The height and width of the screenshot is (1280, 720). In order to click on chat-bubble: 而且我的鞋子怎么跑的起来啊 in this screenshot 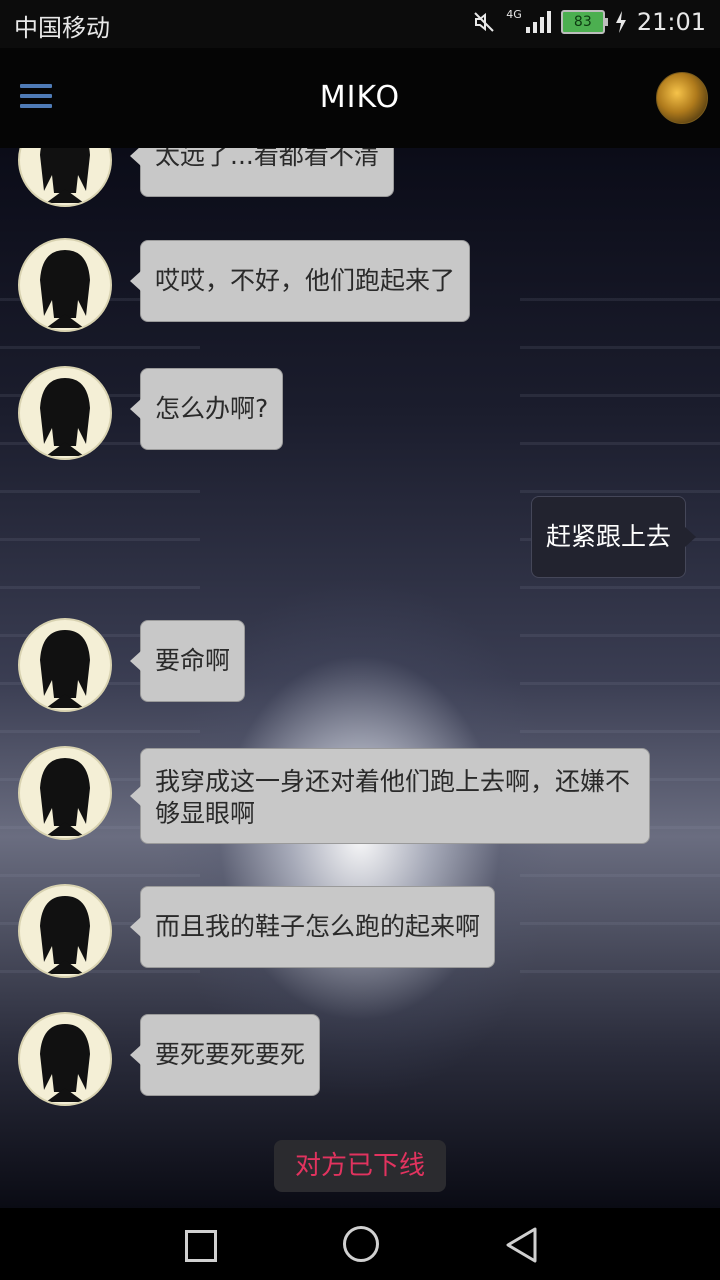, I will do `click(312, 927)`.